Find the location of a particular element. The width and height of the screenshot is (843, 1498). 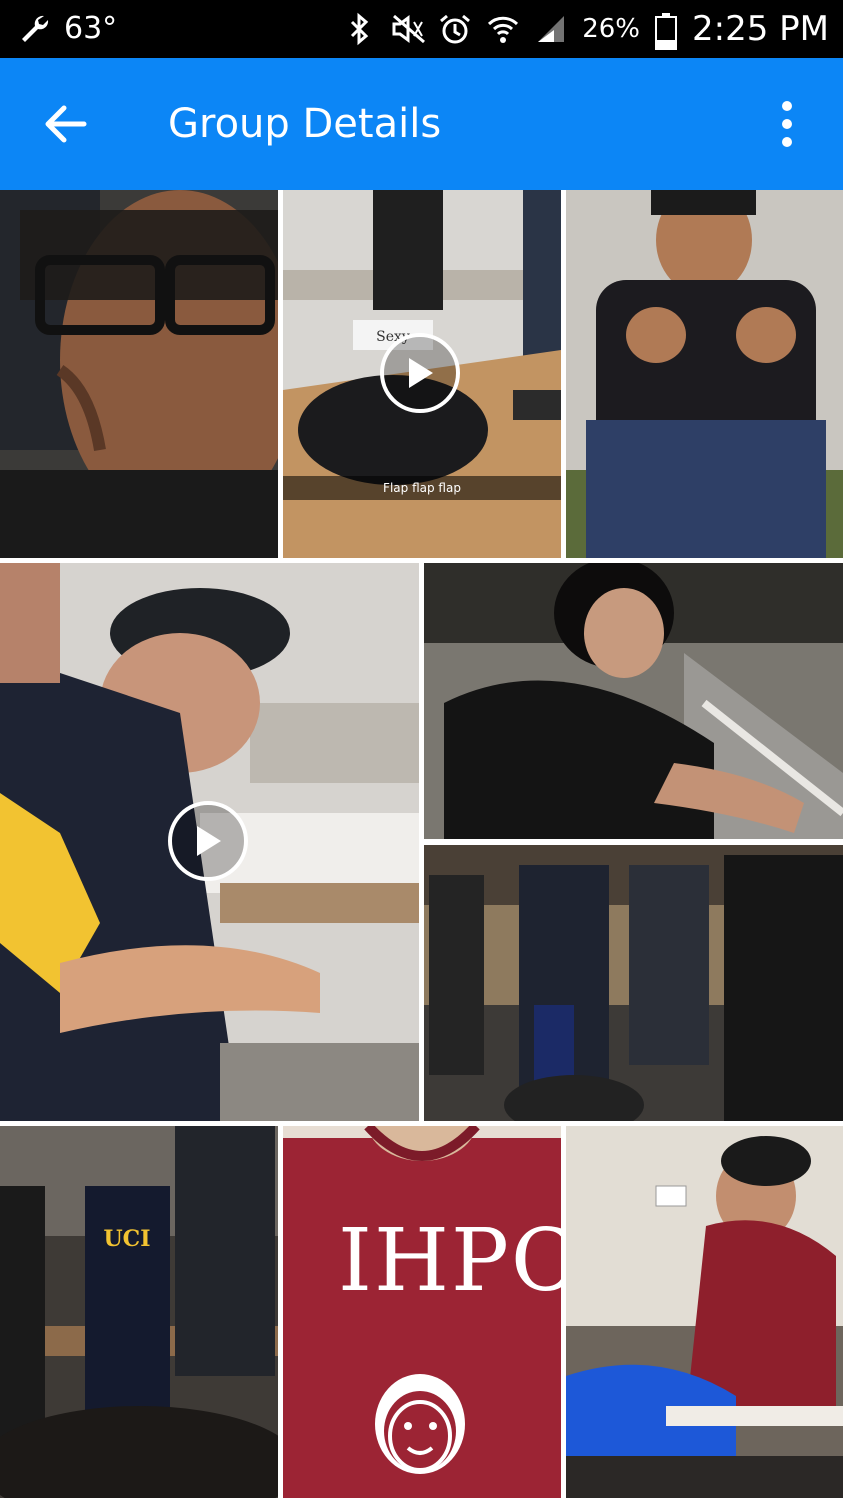

media-tile-8: IHPC is located at coordinates (422, 1312).